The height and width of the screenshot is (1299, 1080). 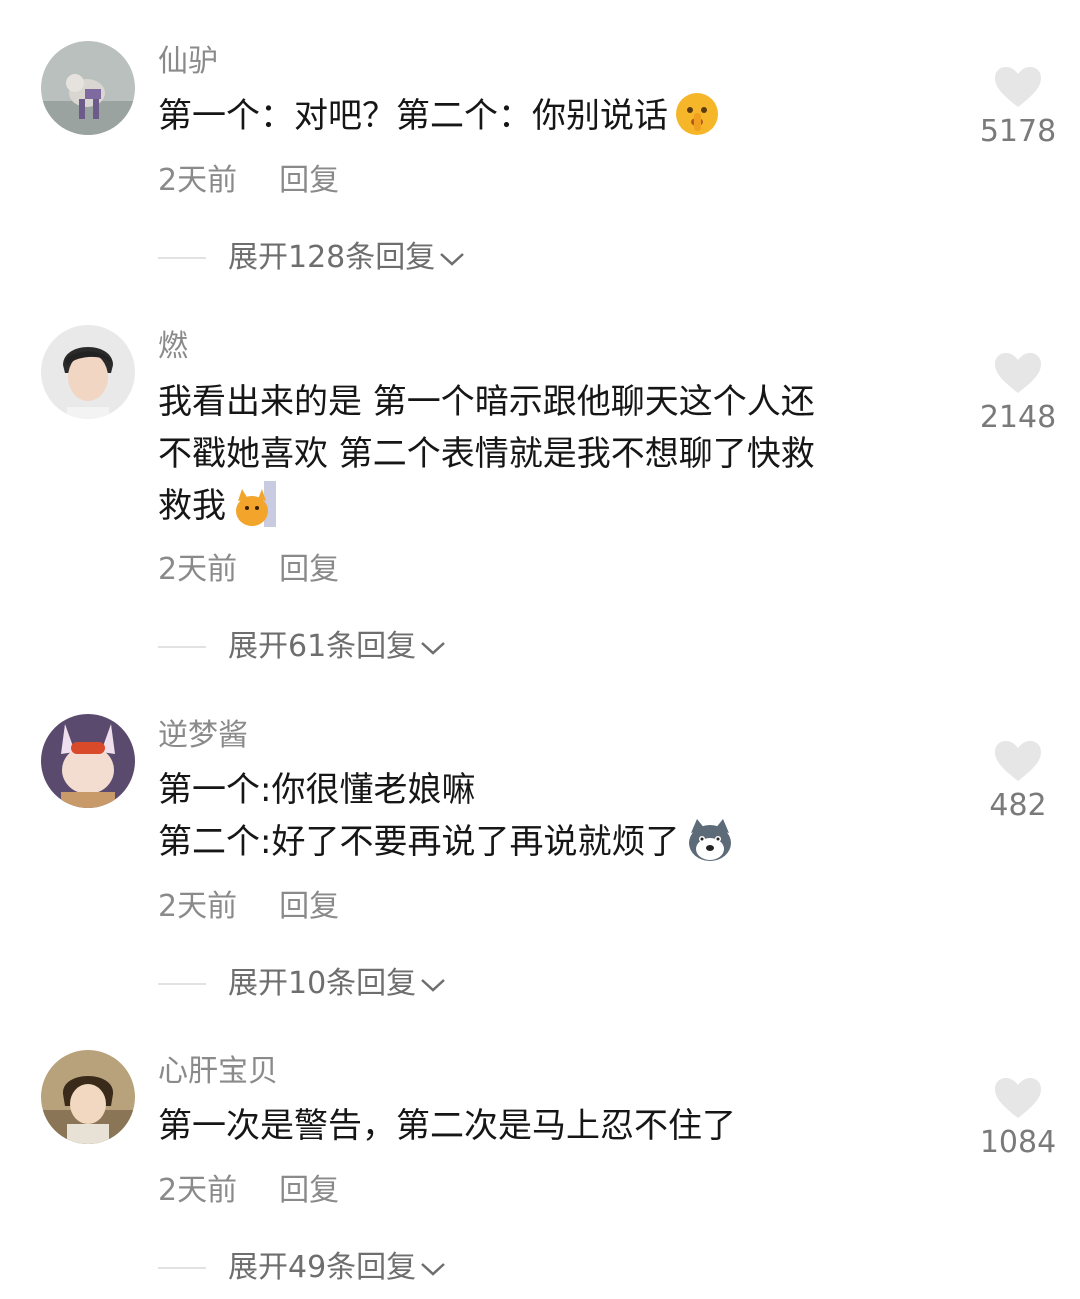 I want to click on comment-line: 第一次是警告，第二次是马上忍不住了, so click(x=447, y=1126).